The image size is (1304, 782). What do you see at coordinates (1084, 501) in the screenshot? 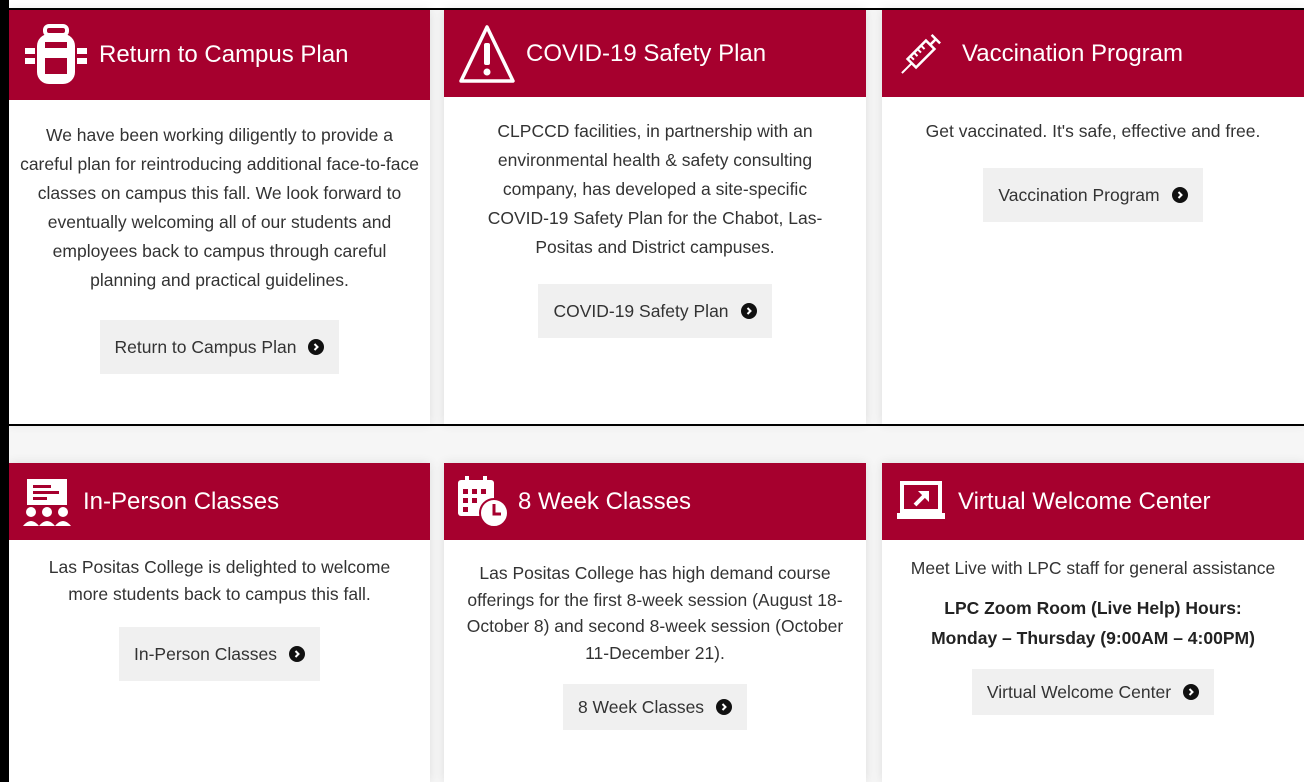
I see `card-title: Virtual Welcome Center` at bounding box center [1084, 501].